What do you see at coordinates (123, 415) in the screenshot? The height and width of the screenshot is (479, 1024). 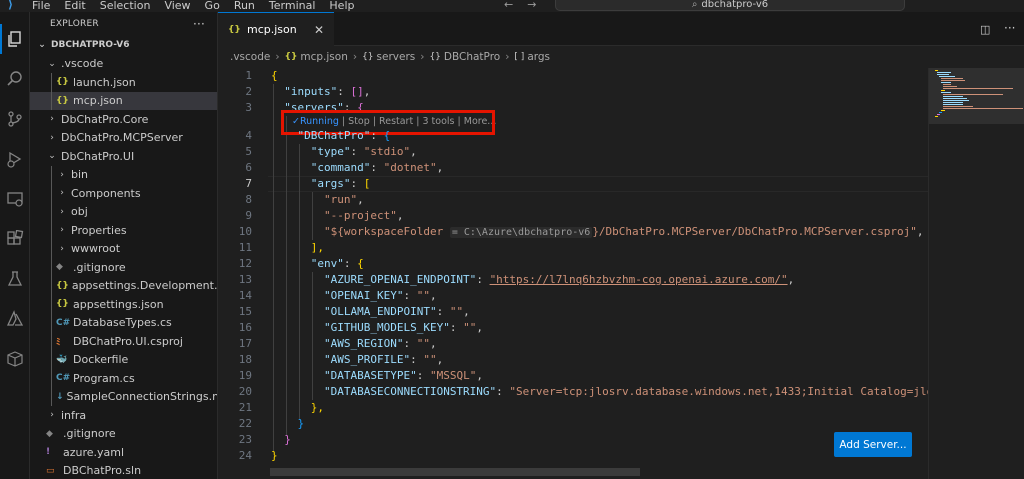 I see `tree-item: › infra` at bounding box center [123, 415].